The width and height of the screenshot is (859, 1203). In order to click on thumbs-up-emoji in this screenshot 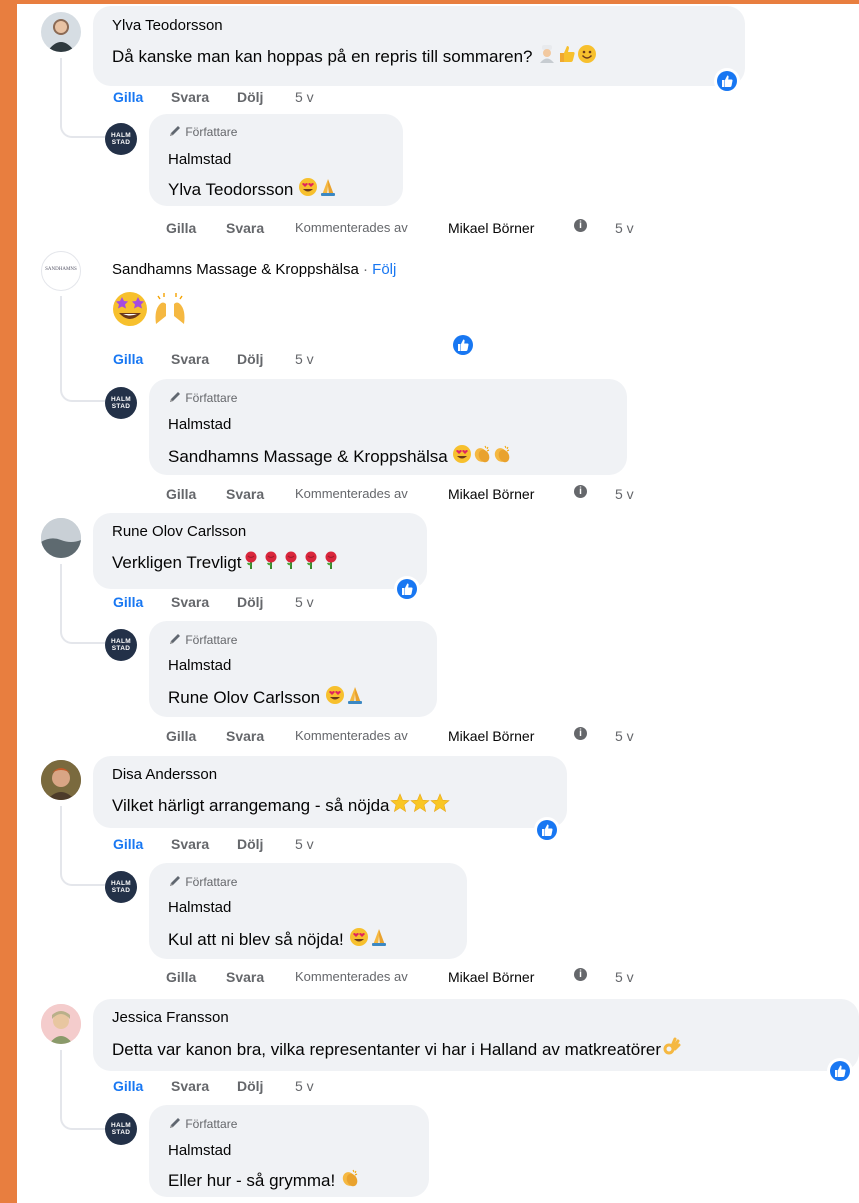, I will do `click(567, 54)`.